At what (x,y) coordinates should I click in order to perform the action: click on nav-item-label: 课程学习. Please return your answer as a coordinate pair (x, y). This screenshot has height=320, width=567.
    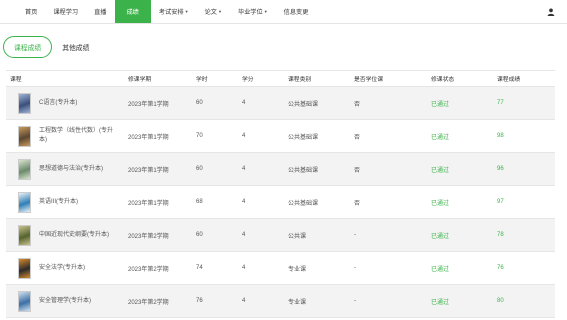
    Looking at the image, I should click on (66, 12).